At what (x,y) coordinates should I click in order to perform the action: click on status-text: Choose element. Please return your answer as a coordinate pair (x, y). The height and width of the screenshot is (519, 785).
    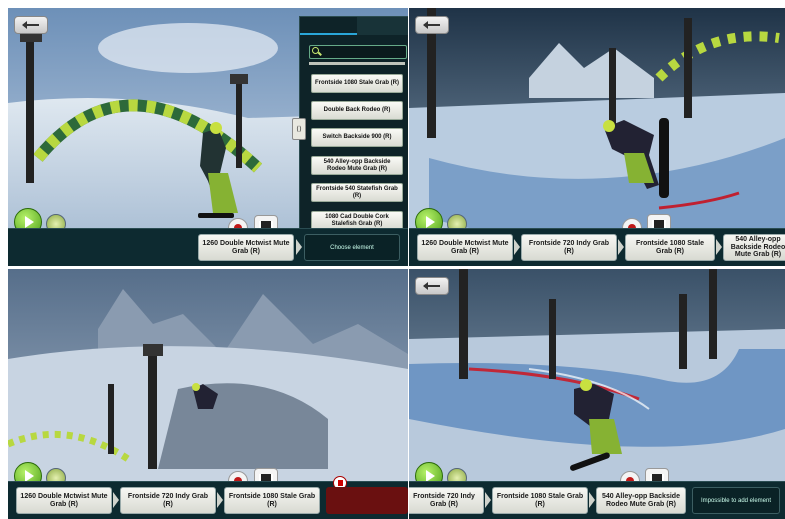
    Looking at the image, I should click on (352, 247).